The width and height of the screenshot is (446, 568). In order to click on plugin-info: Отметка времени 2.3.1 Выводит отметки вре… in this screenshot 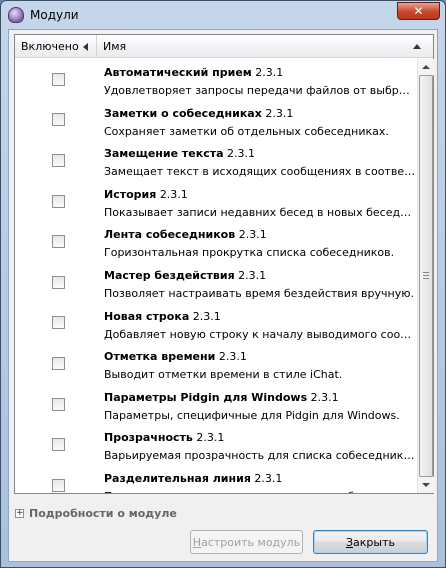, I will do `click(260, 365)`.